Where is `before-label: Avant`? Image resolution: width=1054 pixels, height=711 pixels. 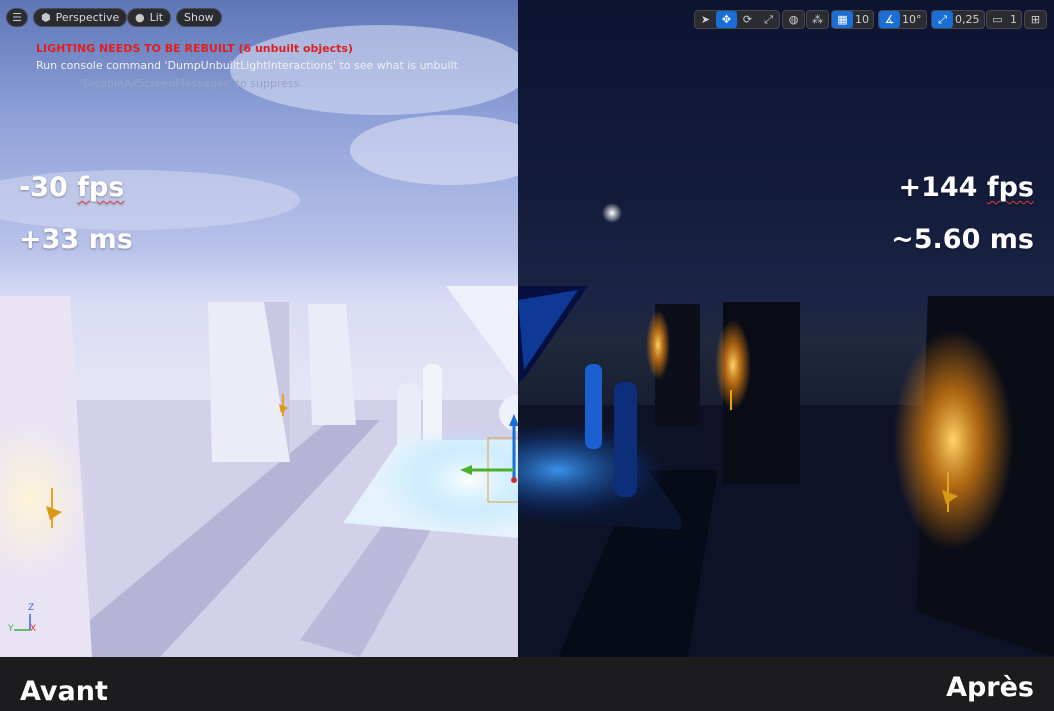
before-label: Avant is located at coordinates (64, 691).